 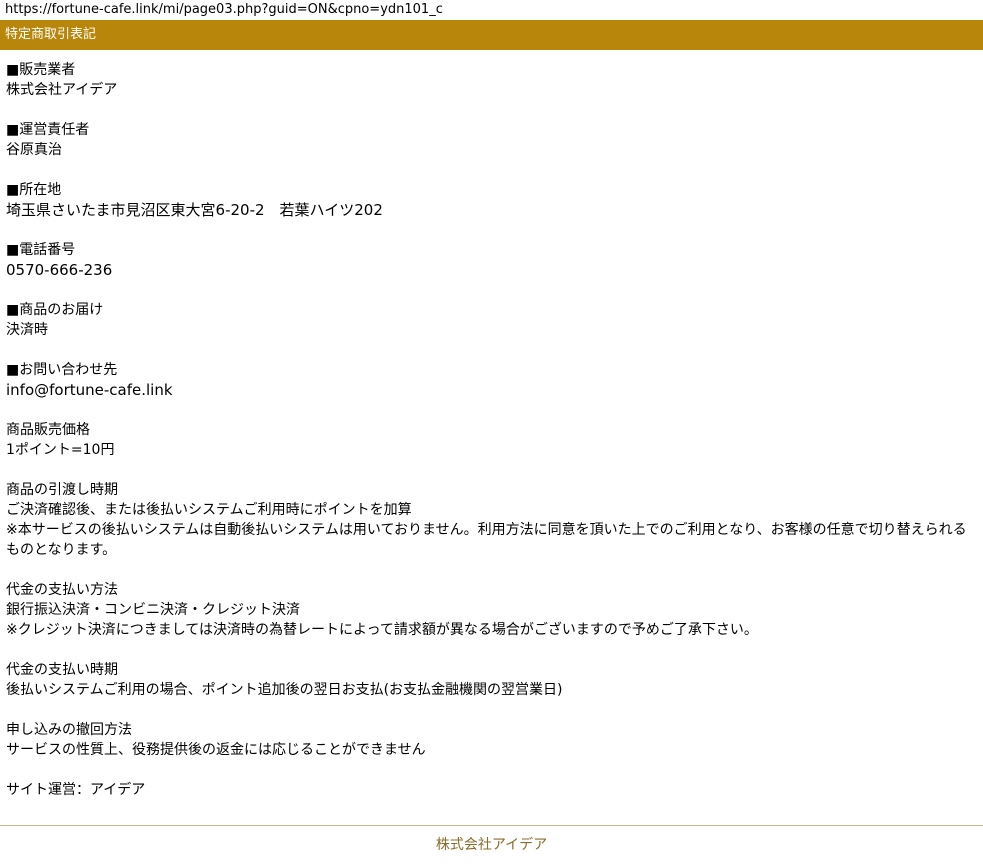 I want to click on section-manager: ■運営責任者 谷原真治, so click(x=494, y=140).